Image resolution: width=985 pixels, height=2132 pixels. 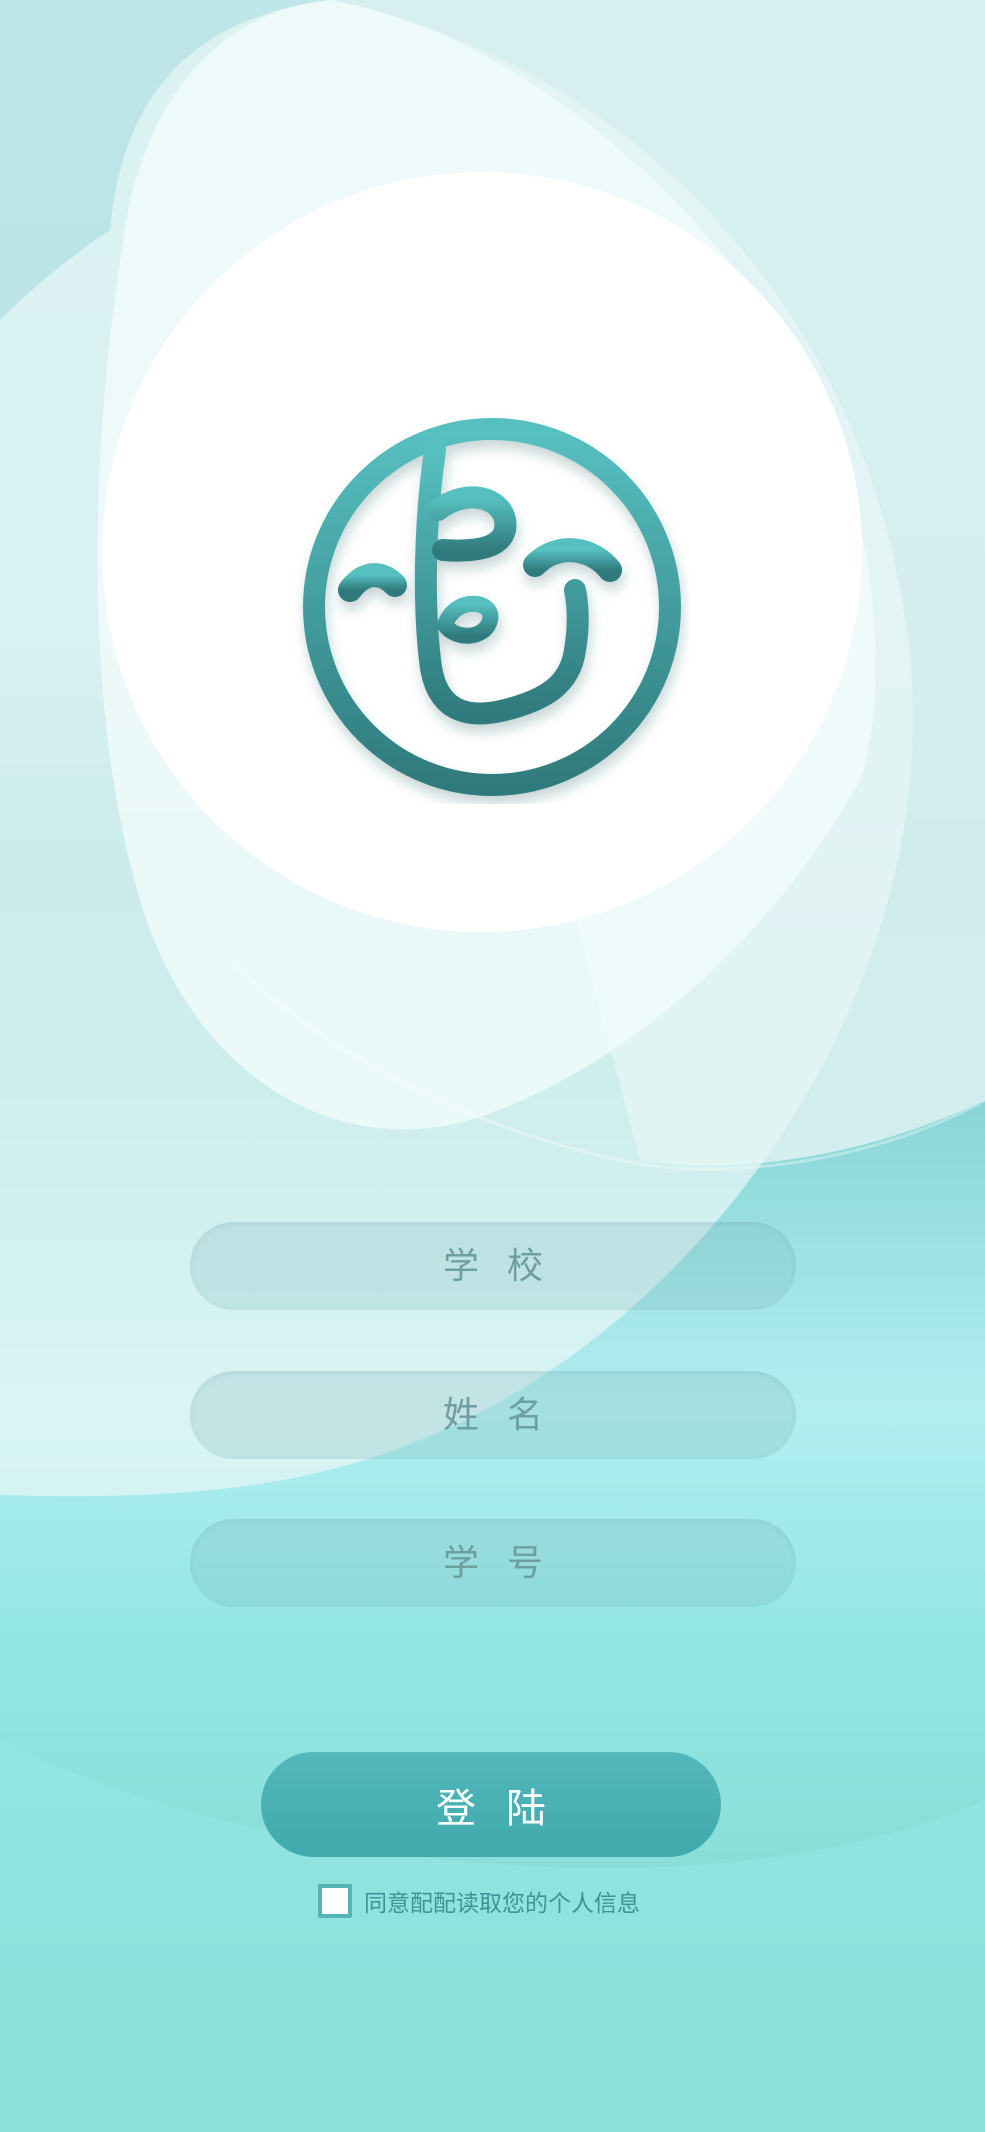 I want to click on agreement-checkbox, so click(x=335, y=1901).